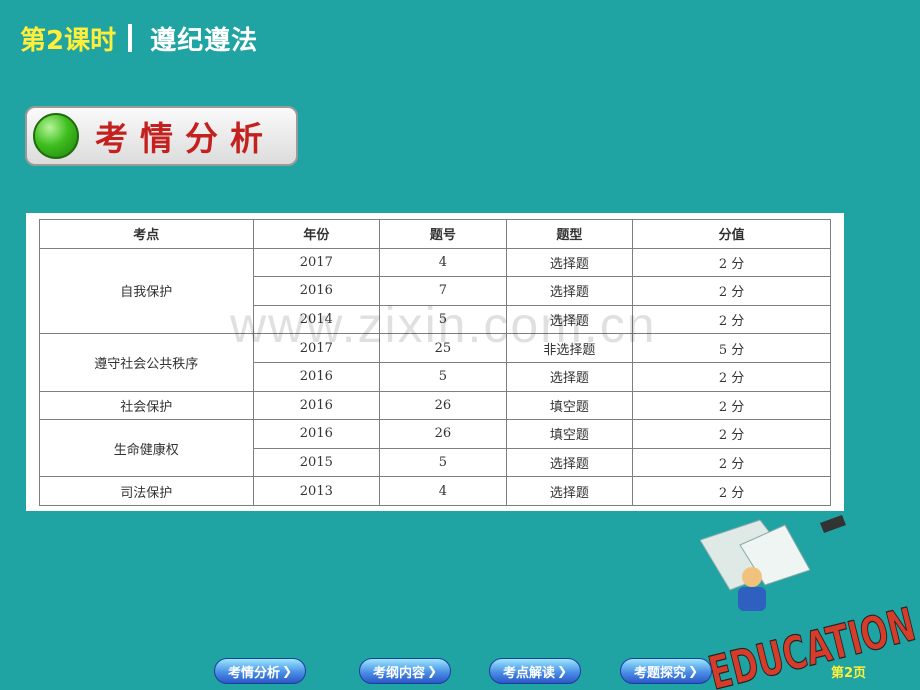 The width and height of the screenshot is (920, 690). What do you see at coordinates (659, 673) in the screenshot?
I see `nav-button-label: 考题探究` at bounding box center [659, 673].